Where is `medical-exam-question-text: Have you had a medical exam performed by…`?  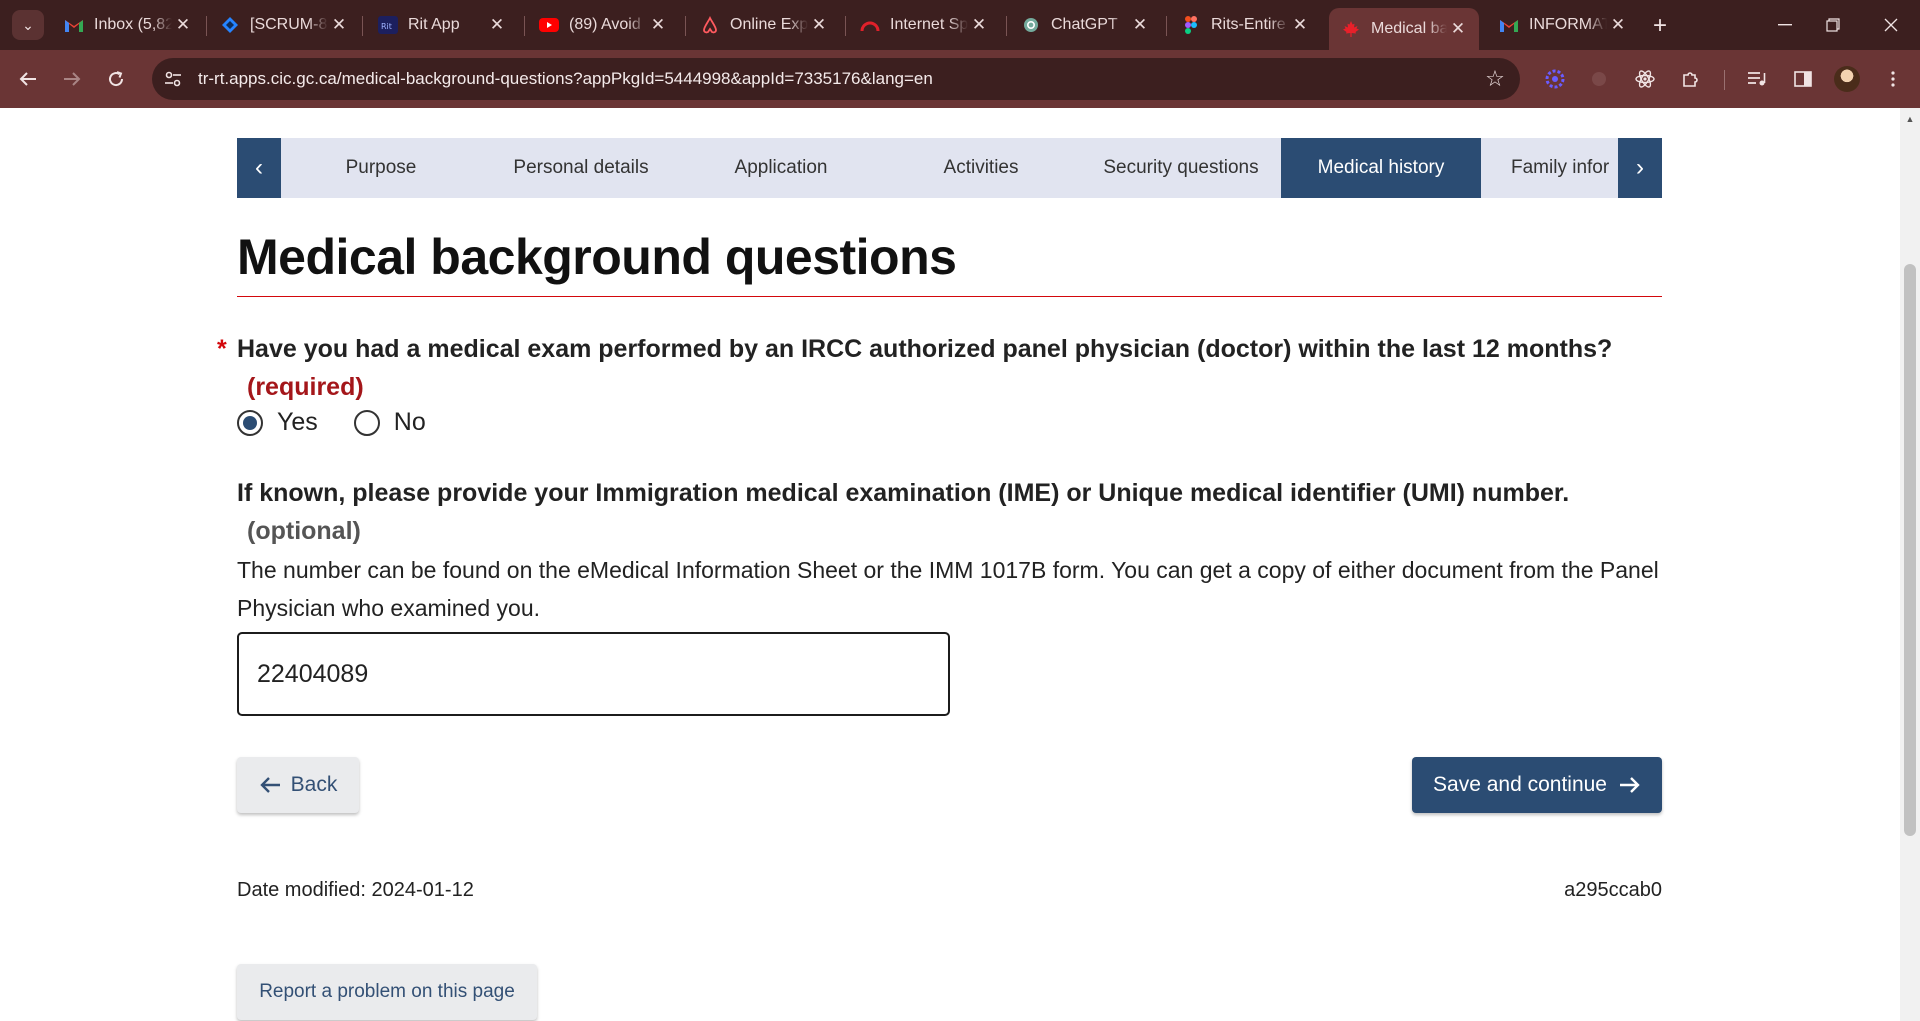
medical-exam-question-text: Have you had a medical exam performed by… is located at coordinates (925, 349).